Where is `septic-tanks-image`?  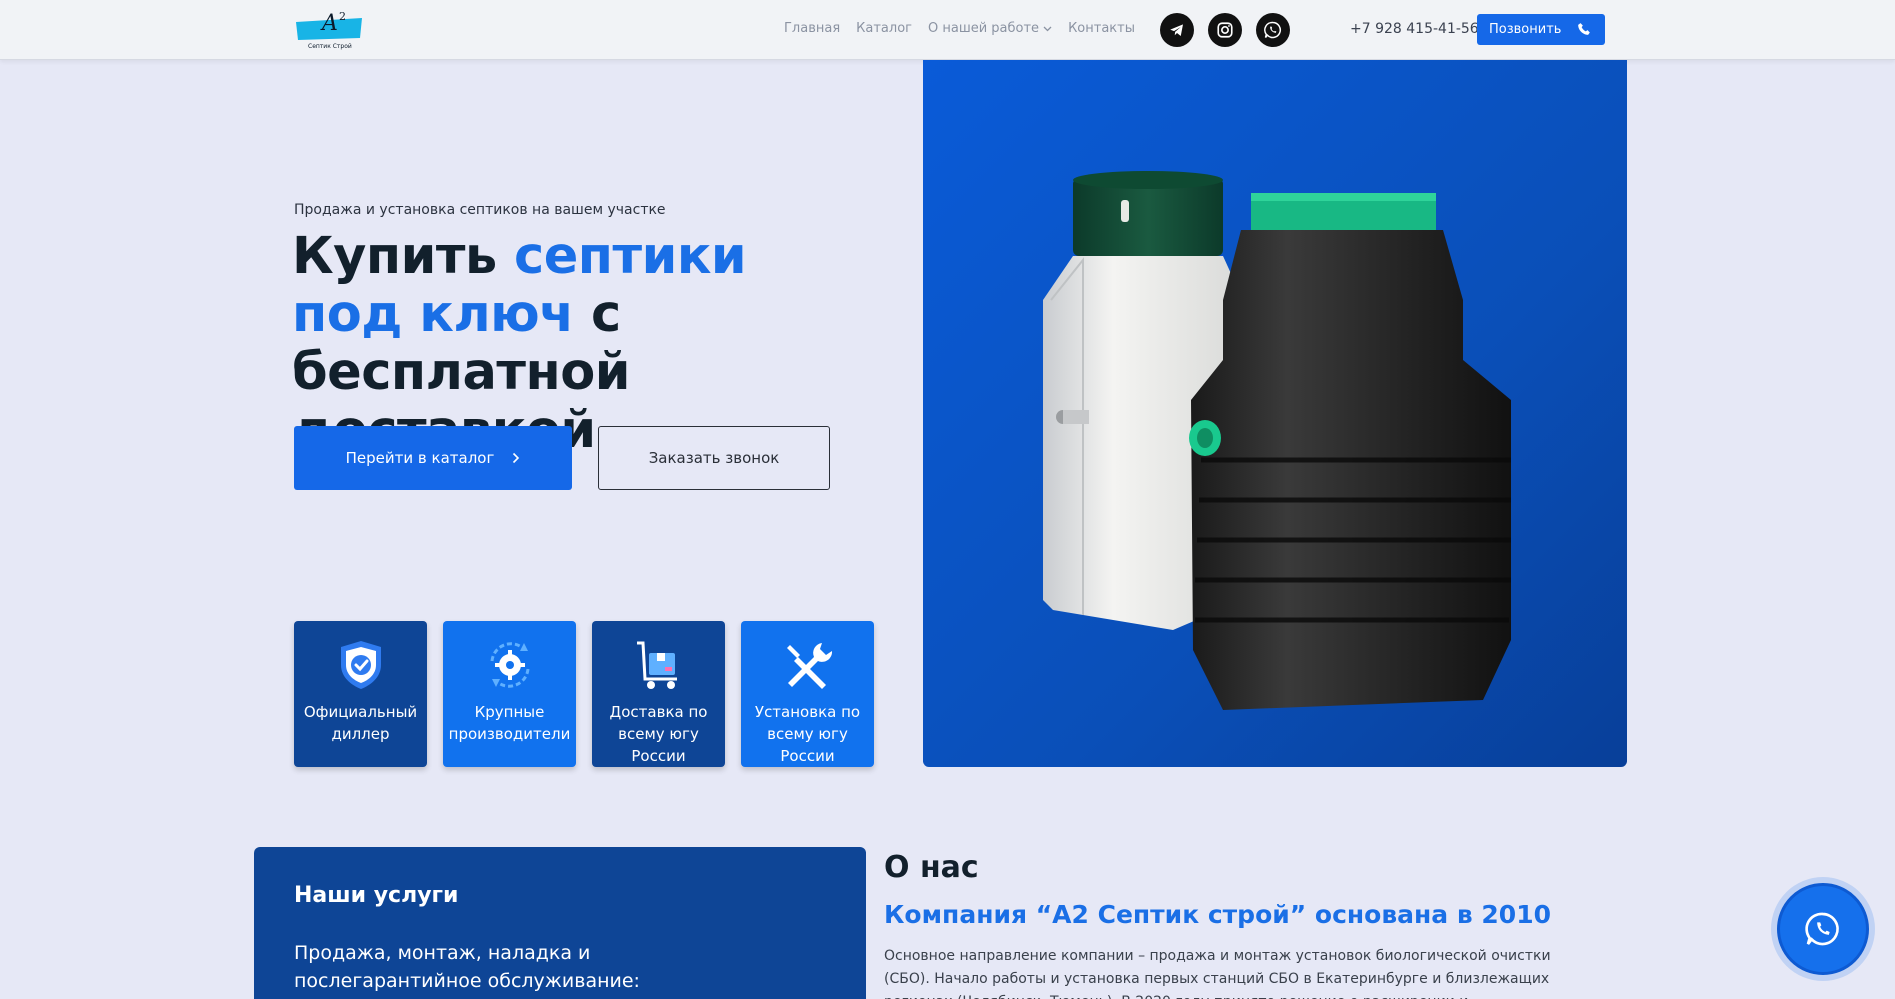
septic-tanks-image is located at coordinates (1277, 440).